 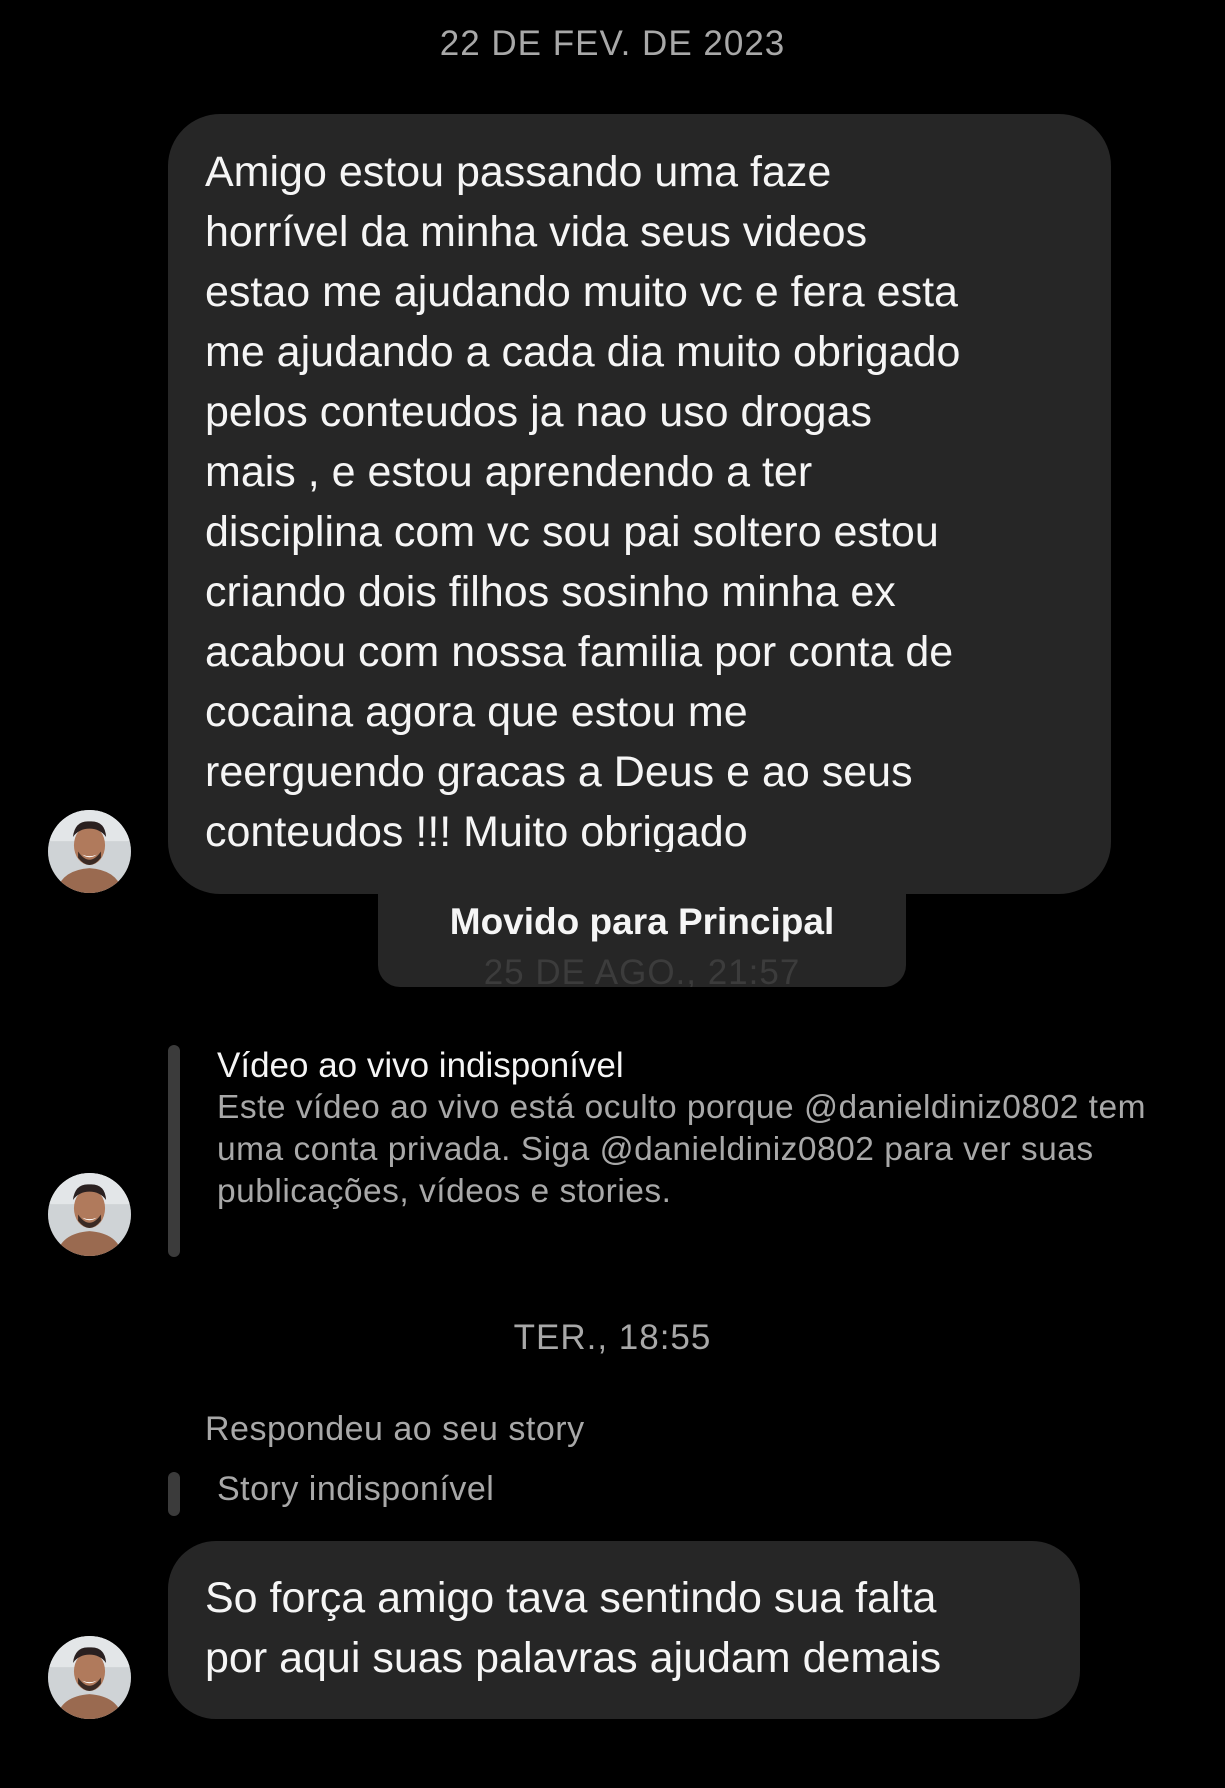 I want to click on date-separator: TER., 18:55, so click(x=612, y=1337).